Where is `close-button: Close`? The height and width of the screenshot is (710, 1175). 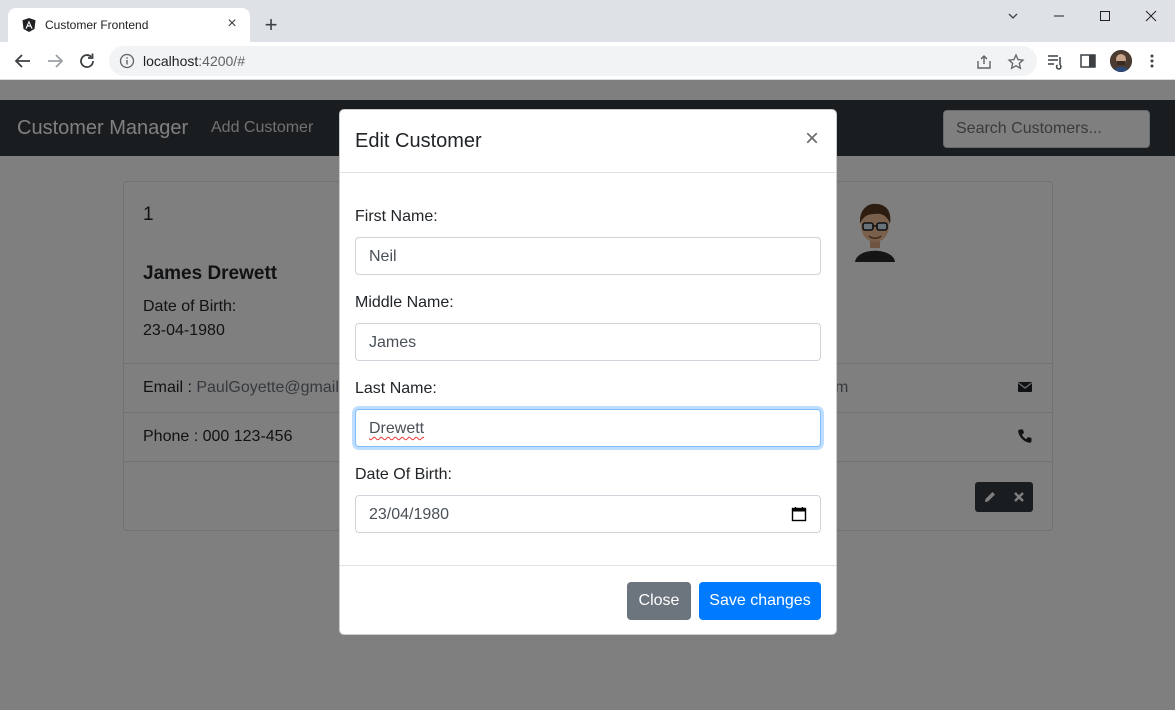
close-button: Close is located at coordinates (659, 601).